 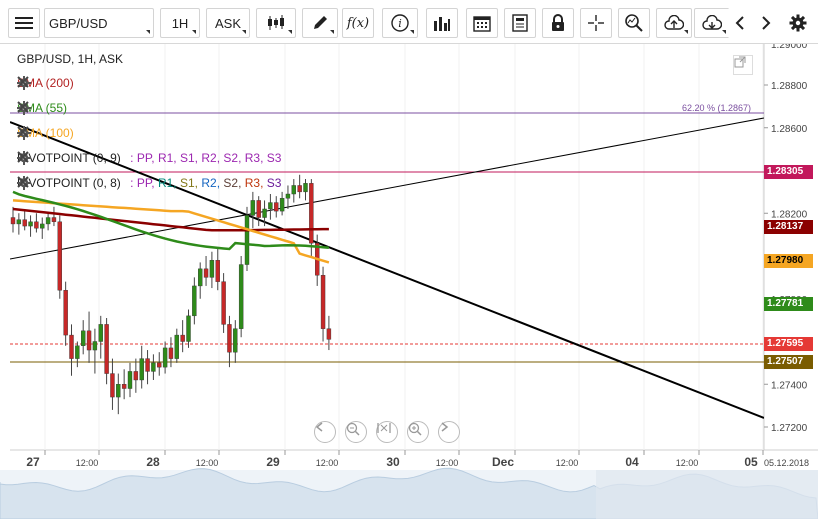 What do you see at coordinates (33, 462) in the screenshot?
I see `x-tick-label: 27` at bounding box center [33, 462].